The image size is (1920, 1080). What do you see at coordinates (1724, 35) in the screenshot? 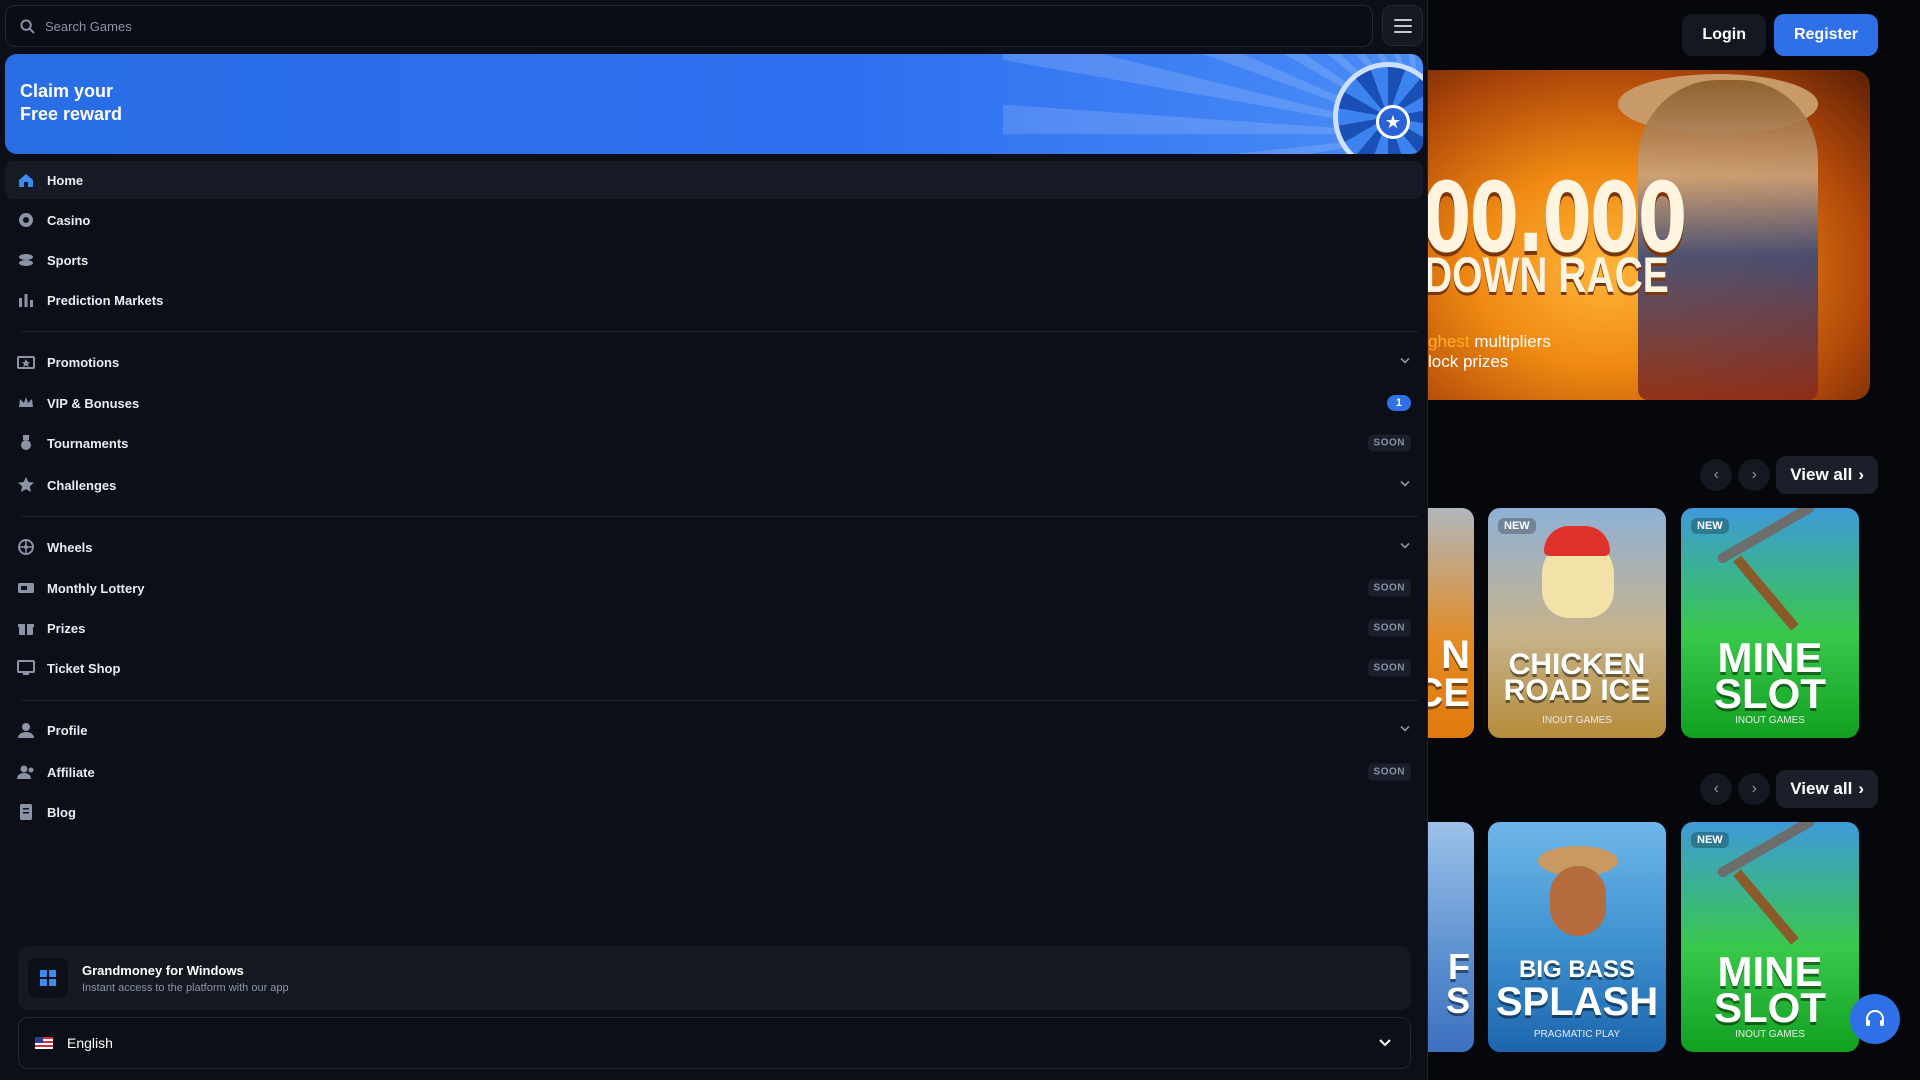
I see `login-button: Login` at bounding box center [1724, 35].